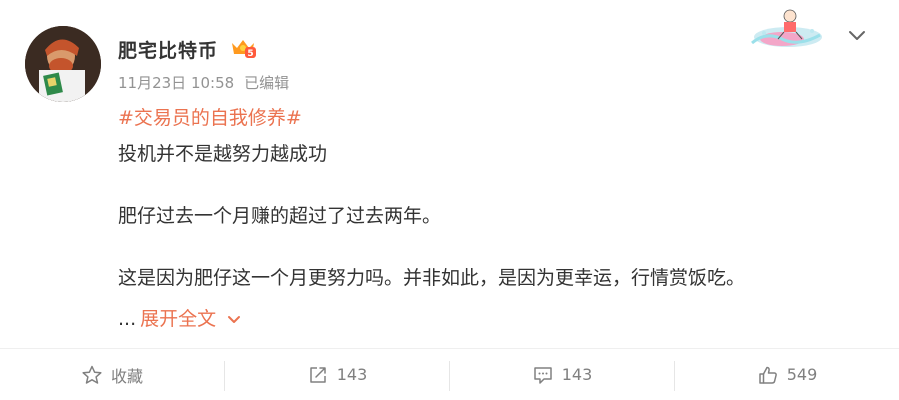  I want to click on comment-button: 143, so click(562, 374).